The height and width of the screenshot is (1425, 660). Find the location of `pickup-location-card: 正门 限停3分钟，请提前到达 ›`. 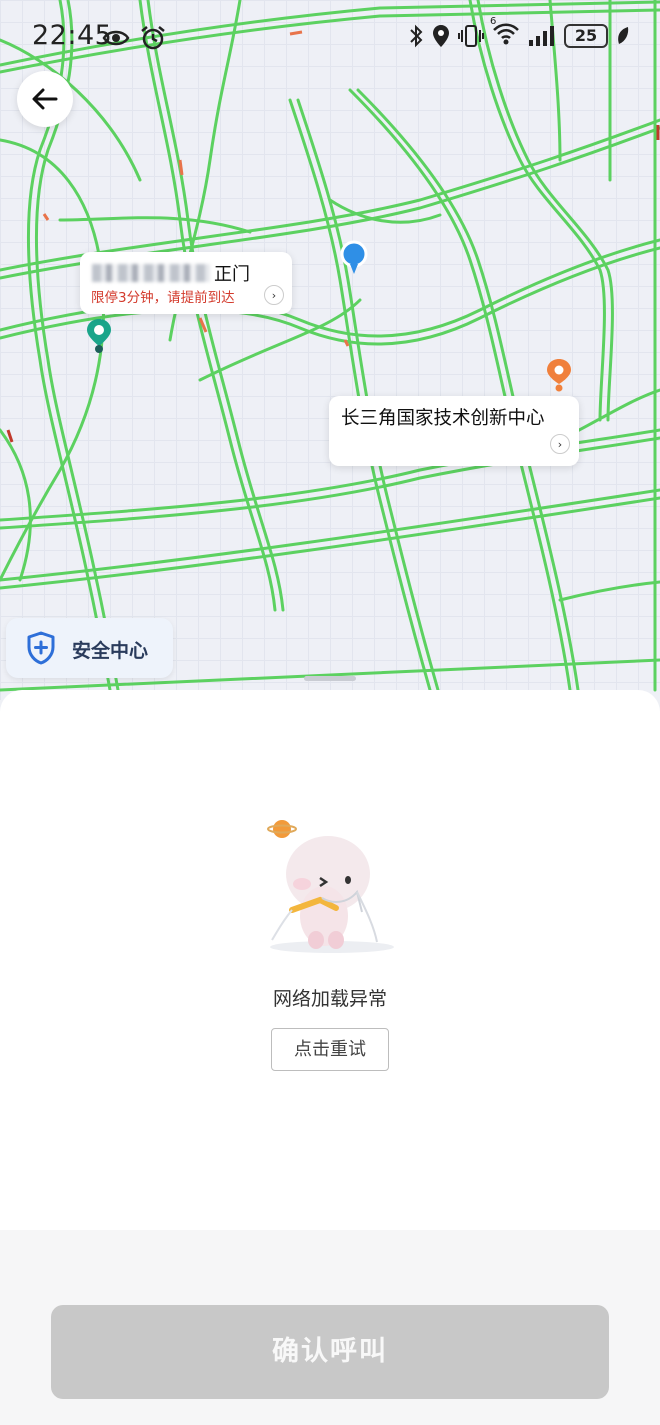

pickup-location-card: 正门 限停3分钟，请提前到达 › is located at coordinates (186, 283).